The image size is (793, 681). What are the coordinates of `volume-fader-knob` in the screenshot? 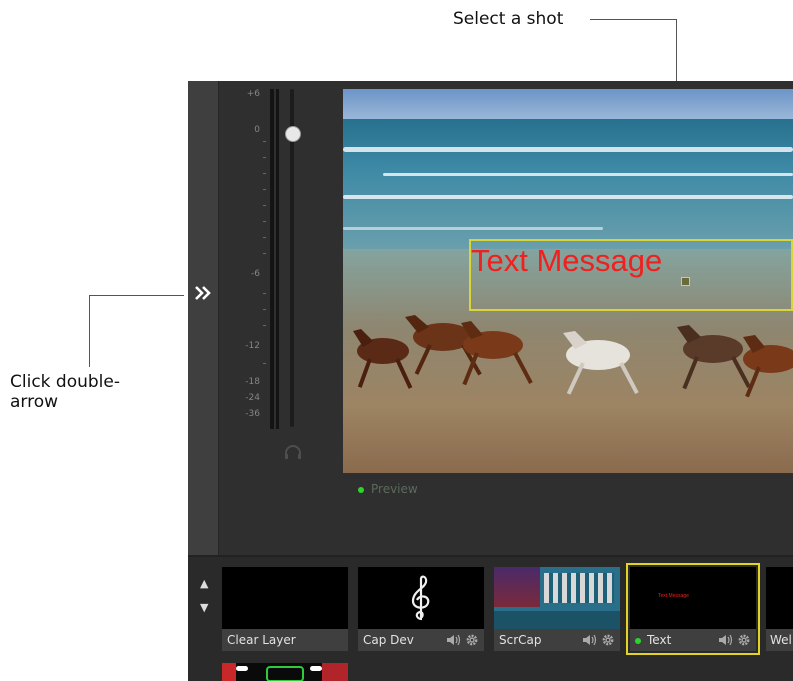 It's located at (293, 134).